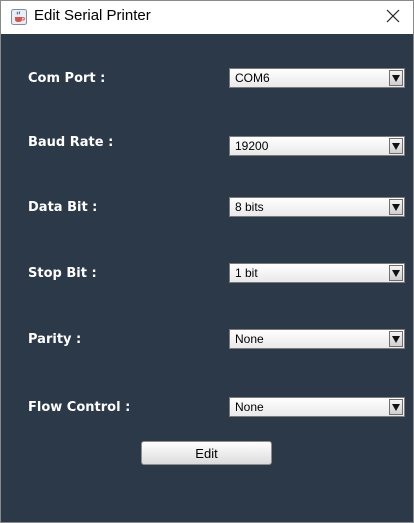  I want to click on parity-select: None, so click(317, 339).